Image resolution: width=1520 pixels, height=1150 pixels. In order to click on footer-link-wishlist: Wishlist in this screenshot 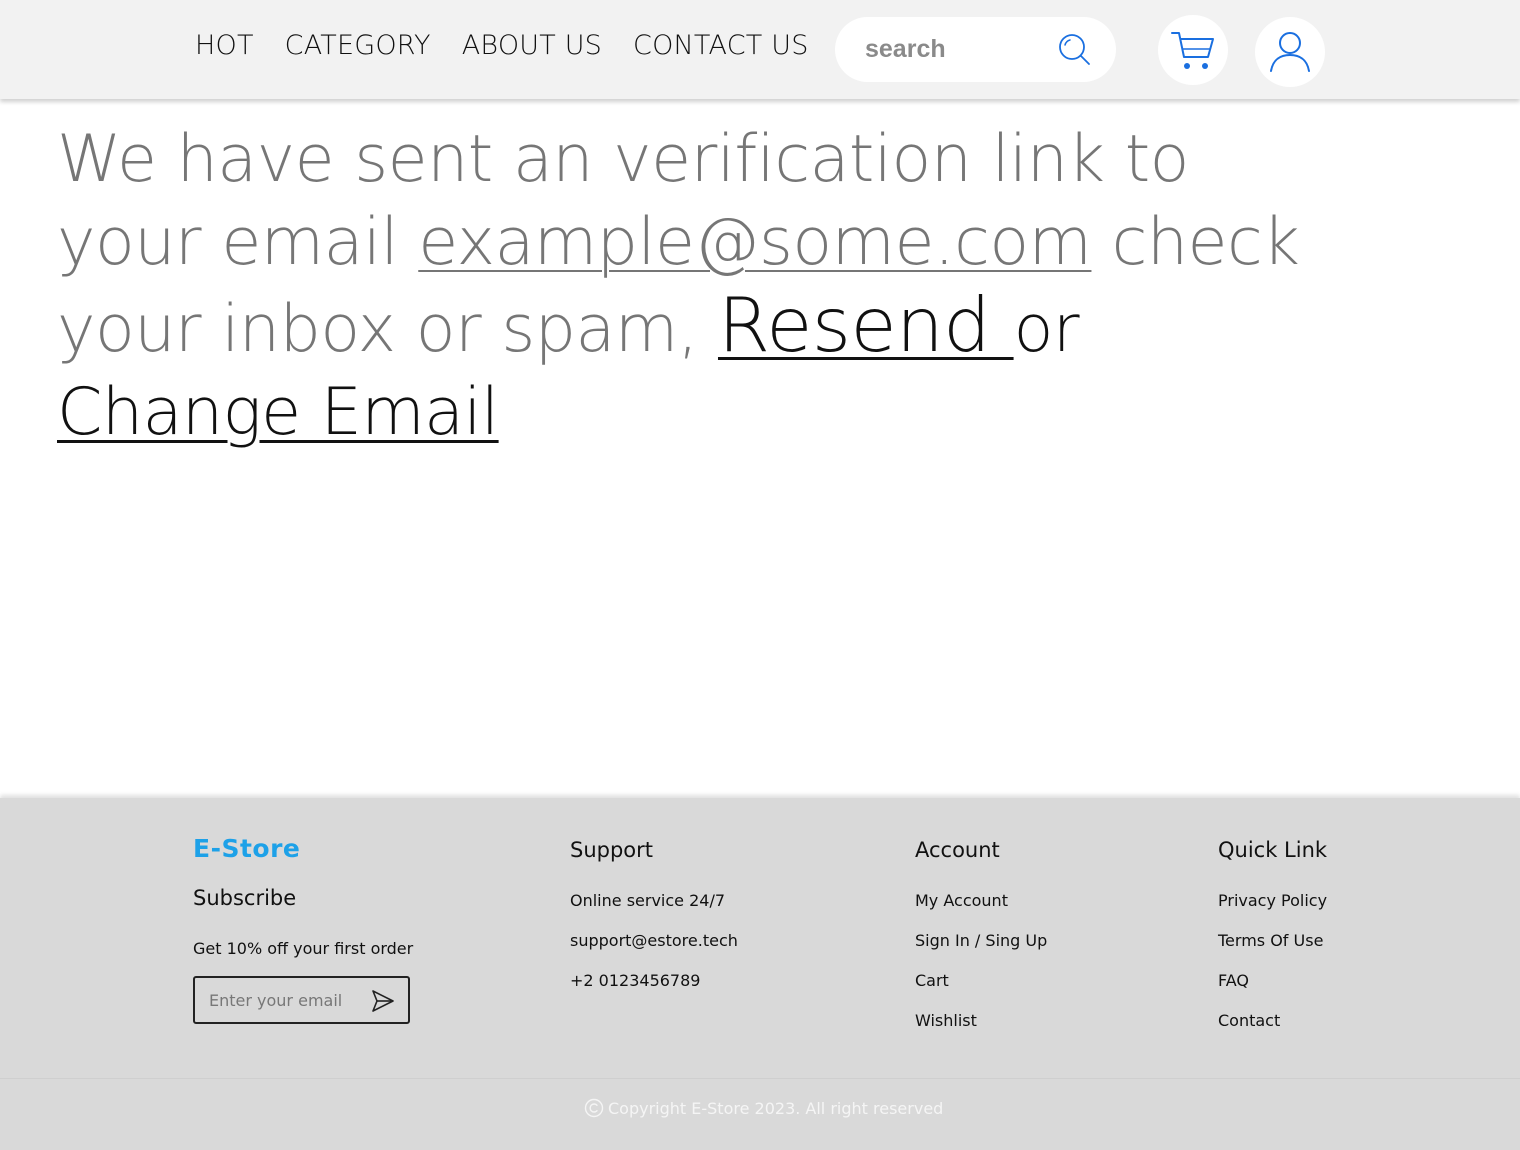, I will do `click(946, 1020)`.